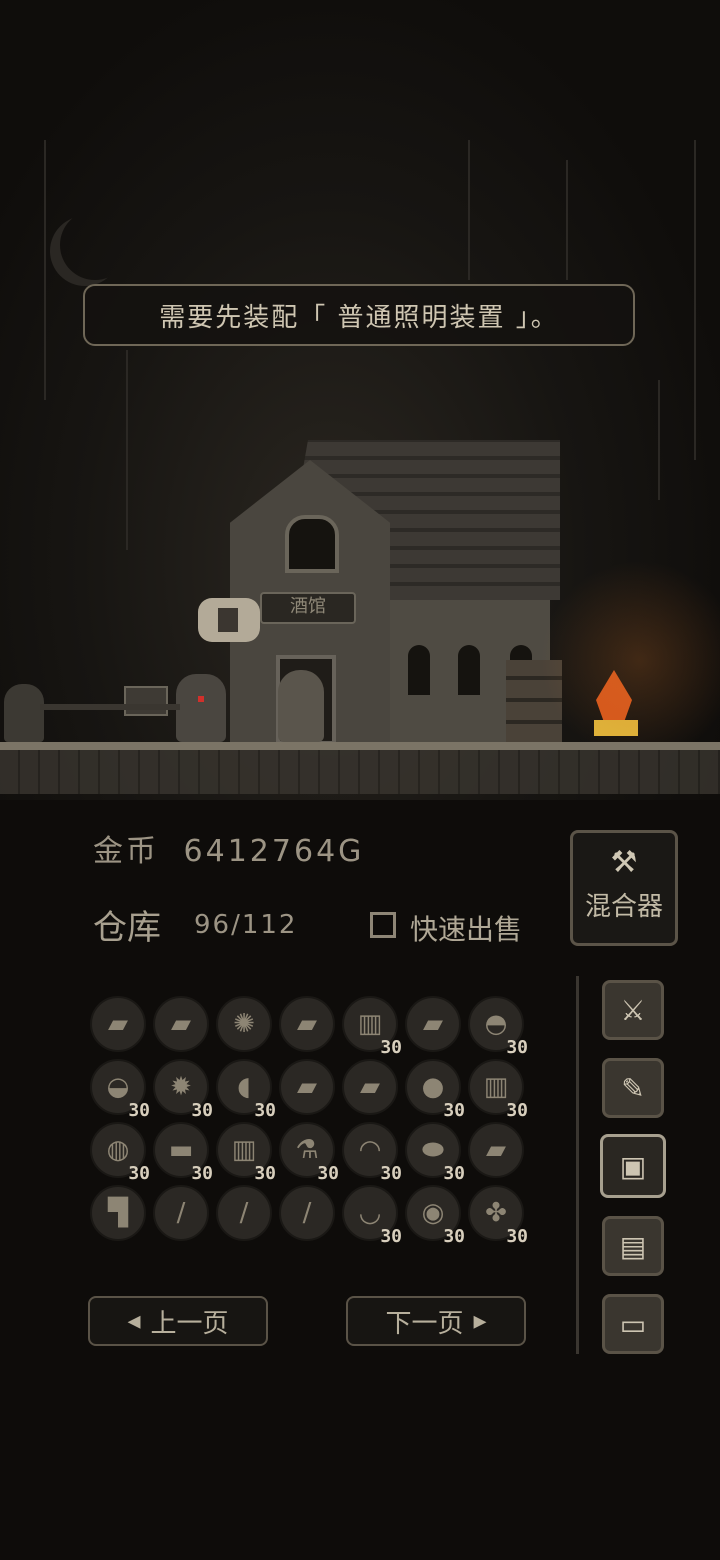 Image resolution: width=720 pixels, height=1560 pixels. I want to click on sword-icon: /, so click(181, 1213).